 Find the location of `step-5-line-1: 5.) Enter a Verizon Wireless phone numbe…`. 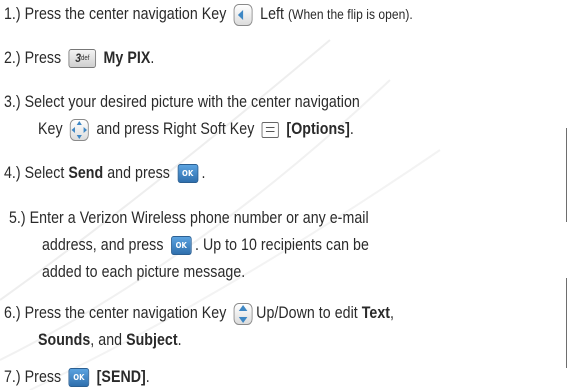

step-5-line-1: 5.) Enter a Verizon Wireless phone numbe… is located at coordinates (189, 218).